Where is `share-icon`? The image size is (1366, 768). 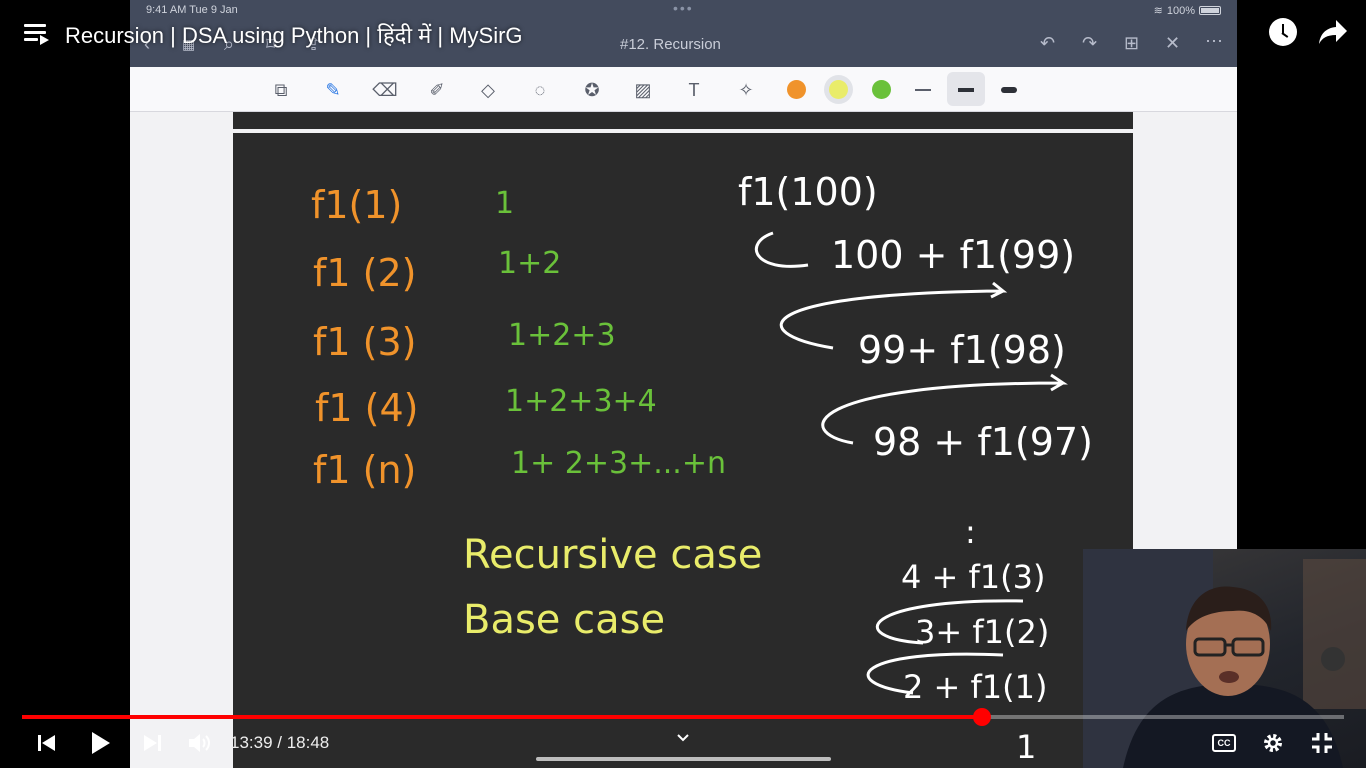
share-icon is located at coordinates (1333, 32).